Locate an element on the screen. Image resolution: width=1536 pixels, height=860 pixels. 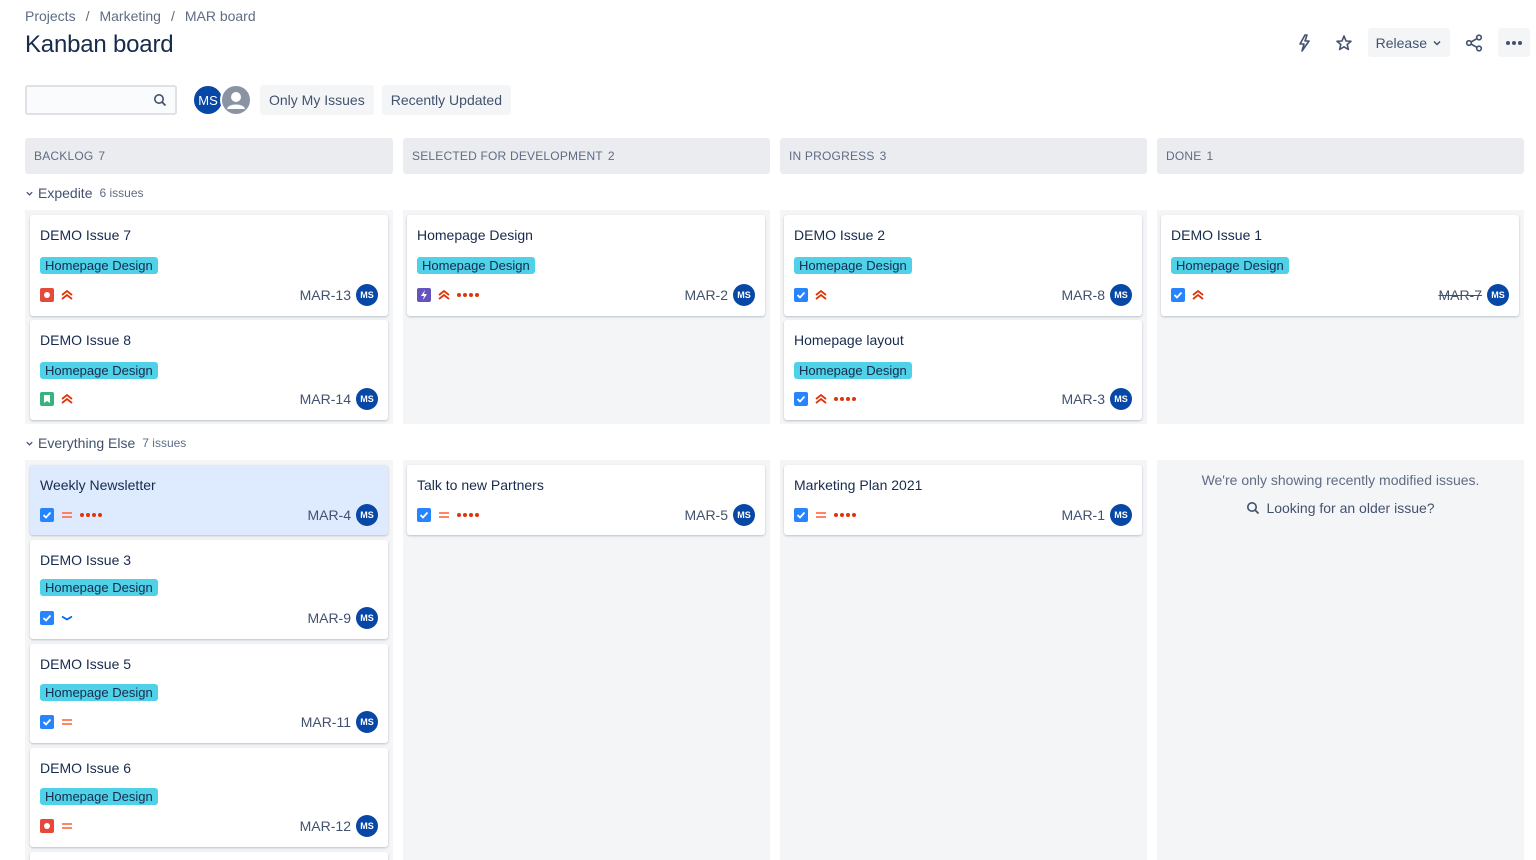
older-issues-link: Looking for an older issue? is located at coordinates (1340, 508).